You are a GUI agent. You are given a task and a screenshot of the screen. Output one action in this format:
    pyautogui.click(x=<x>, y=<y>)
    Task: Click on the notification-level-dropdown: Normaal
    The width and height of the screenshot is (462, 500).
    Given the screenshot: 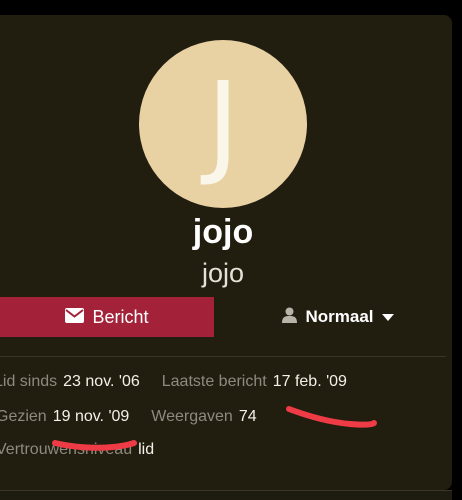 What is the action you would take?
    pyautogui.click(x=338, y=317)
    